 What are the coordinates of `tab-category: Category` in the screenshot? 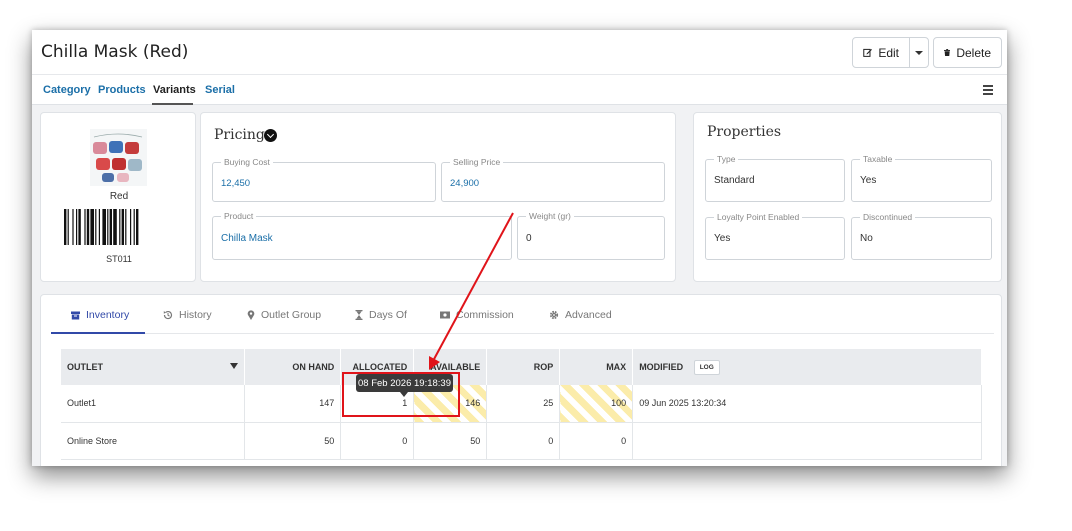 It's located at (67, 90).